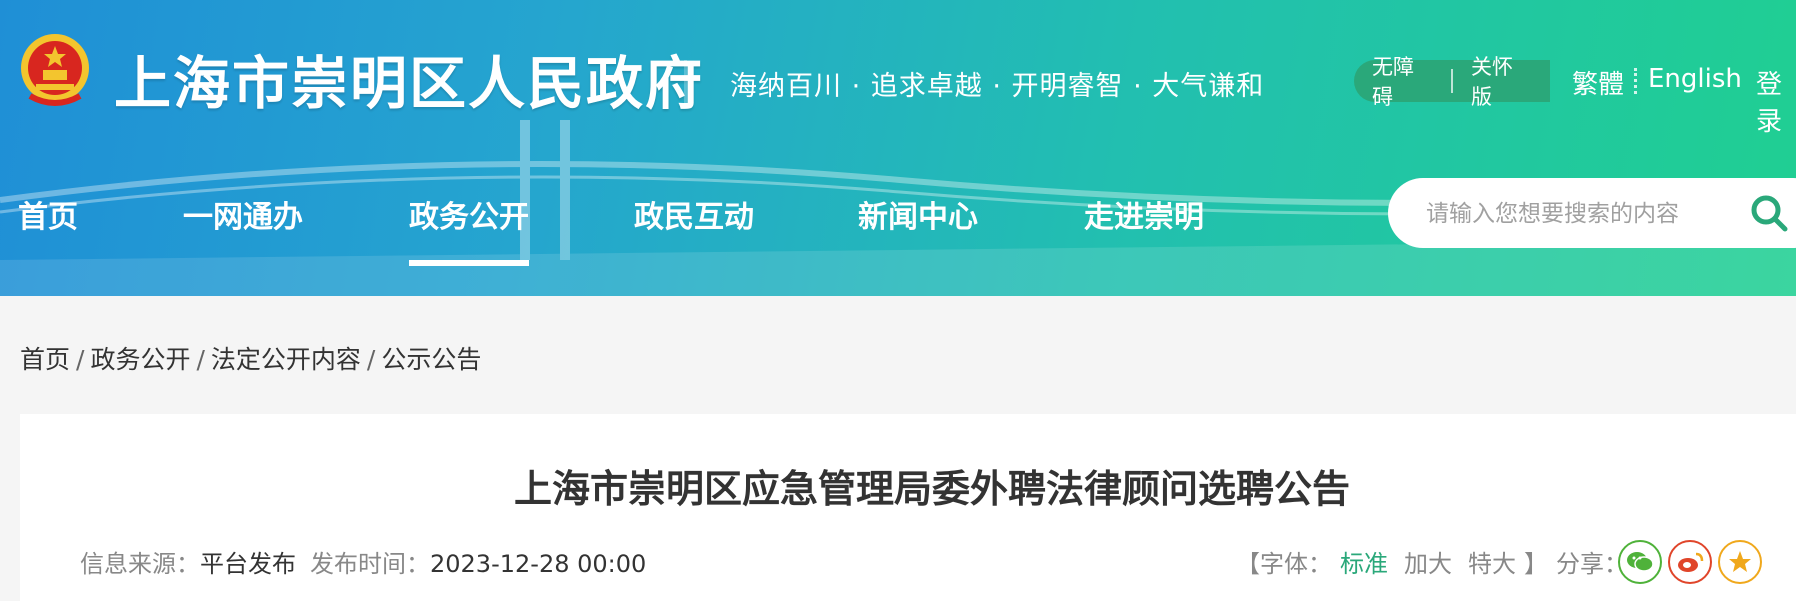  What do you see at coordinates (370, 564) in the screenshot?
I see `time-label: 发布时间：` at bounding box center [370, 564].